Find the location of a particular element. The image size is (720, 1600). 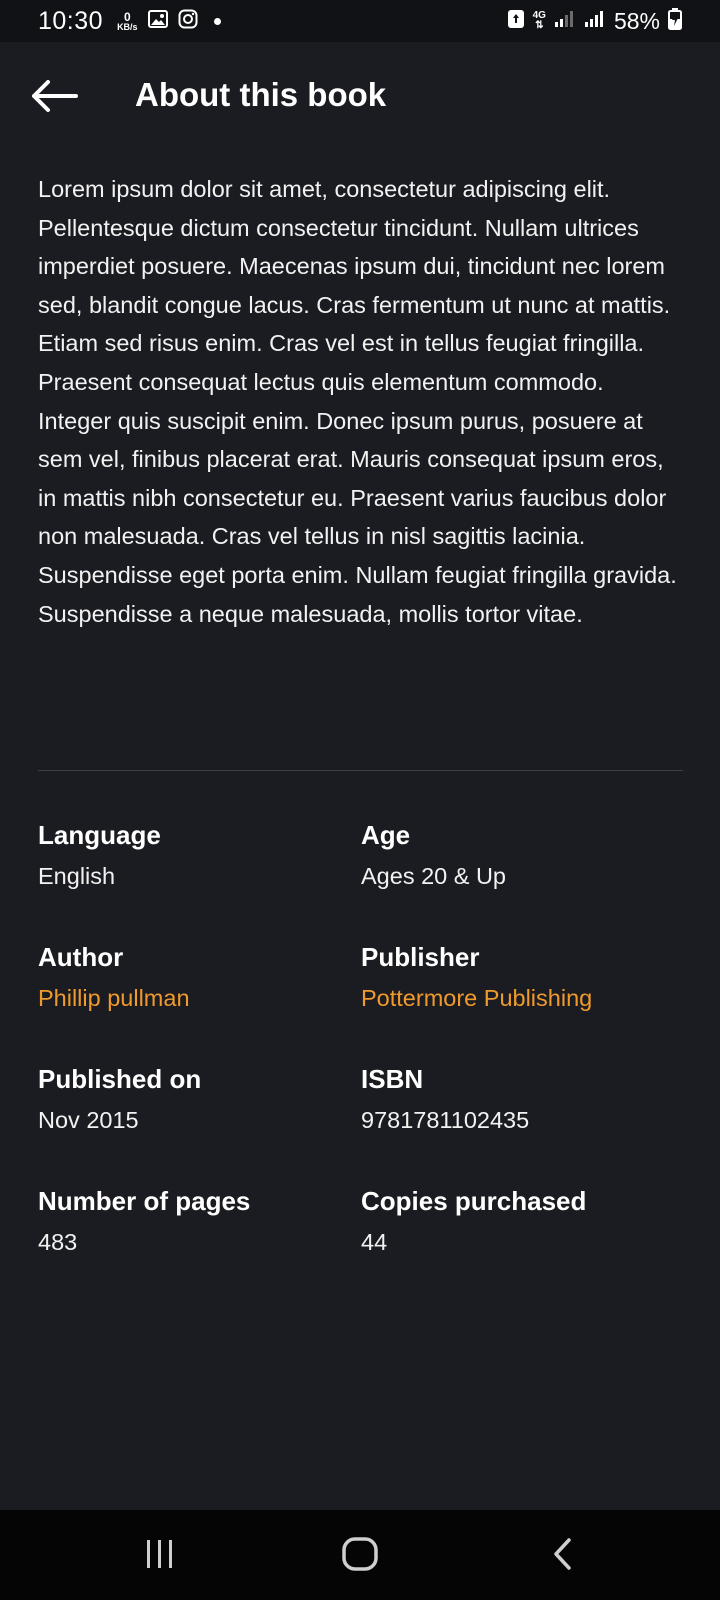

recents-icon is located at coordinates (160, 1556).